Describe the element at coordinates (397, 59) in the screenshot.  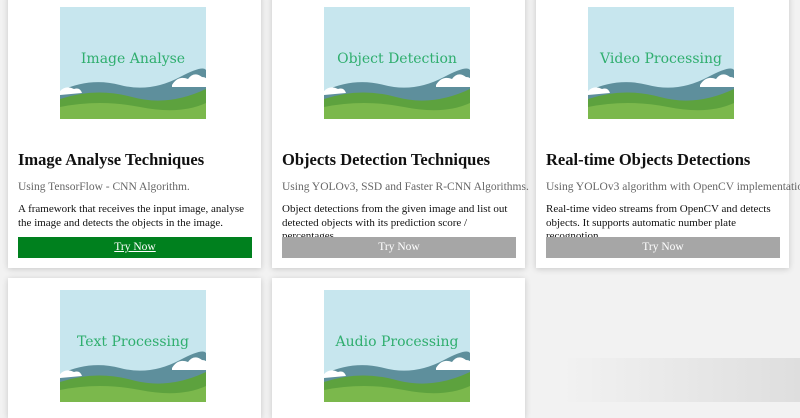
I see `thumbnail-label: Object Detection` at that location.